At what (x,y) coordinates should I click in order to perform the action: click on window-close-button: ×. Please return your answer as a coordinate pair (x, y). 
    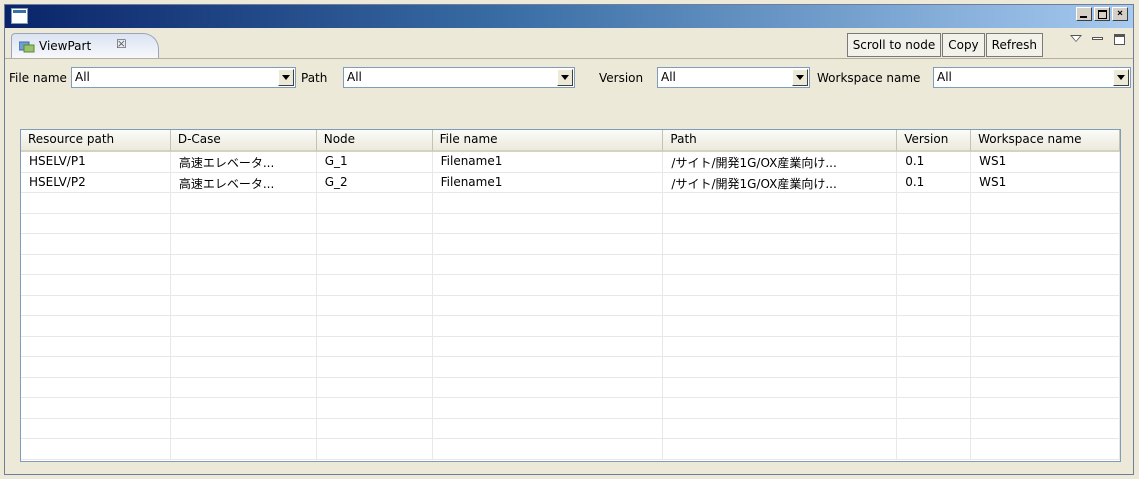
    Looking at the image, I should click on (1120, 14).